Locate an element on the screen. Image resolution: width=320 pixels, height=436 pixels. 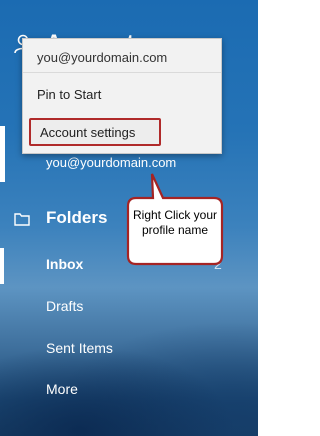
folder-item-more: More is located at coordinates (125, 390).